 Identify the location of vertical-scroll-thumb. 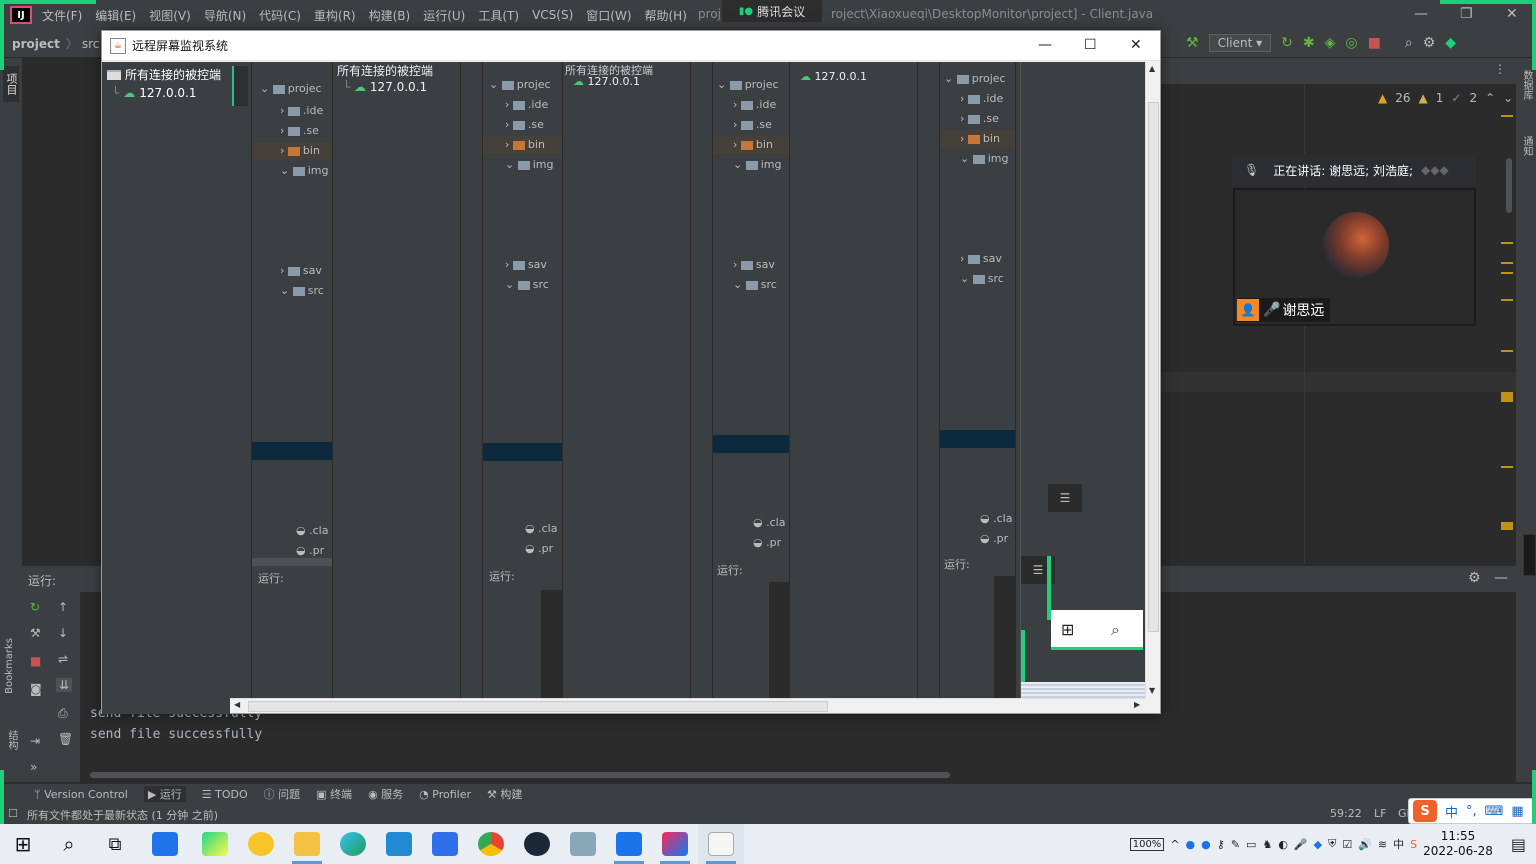
(1153, 367).